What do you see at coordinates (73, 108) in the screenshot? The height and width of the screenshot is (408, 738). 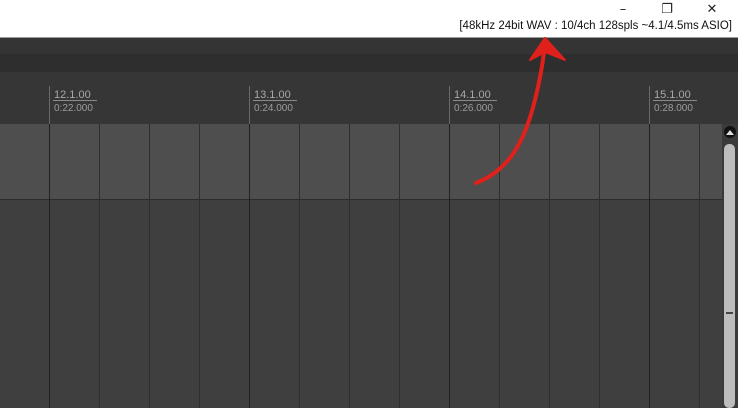 I see `ruler-time-label: 0:22.000` at bounding box center [73, 108].